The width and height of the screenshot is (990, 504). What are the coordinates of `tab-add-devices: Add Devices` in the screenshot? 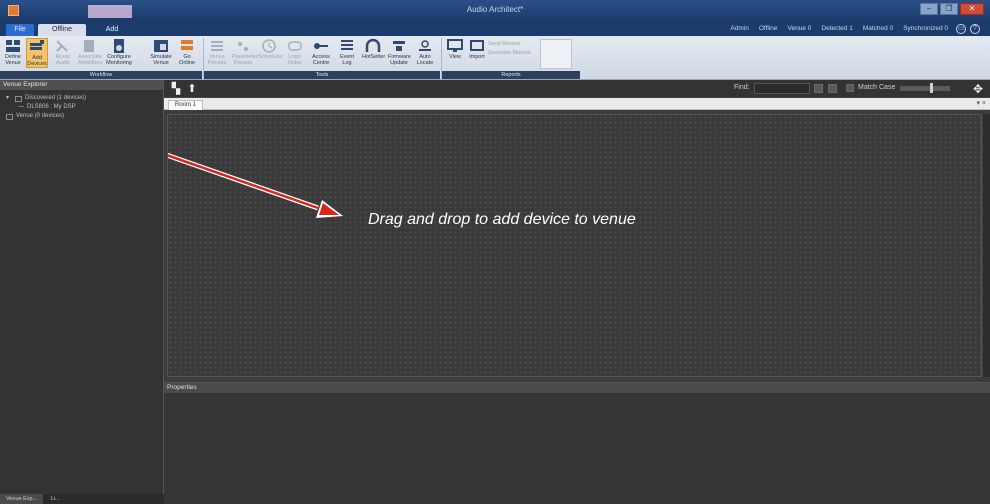 It's located at (112, 34).